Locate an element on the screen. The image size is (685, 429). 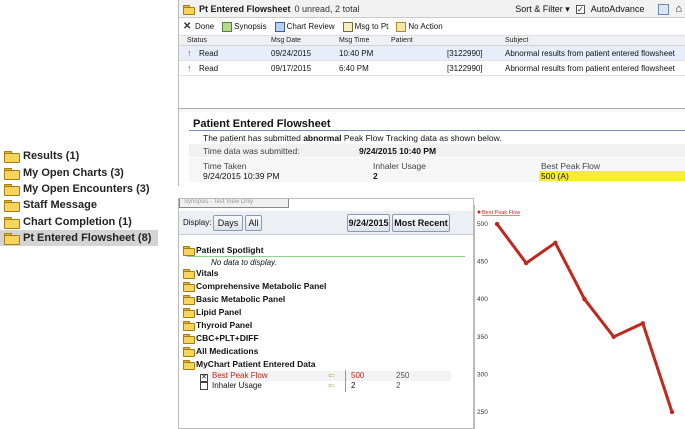
section-vitals: Vitals is located at coordinates (201, 273).